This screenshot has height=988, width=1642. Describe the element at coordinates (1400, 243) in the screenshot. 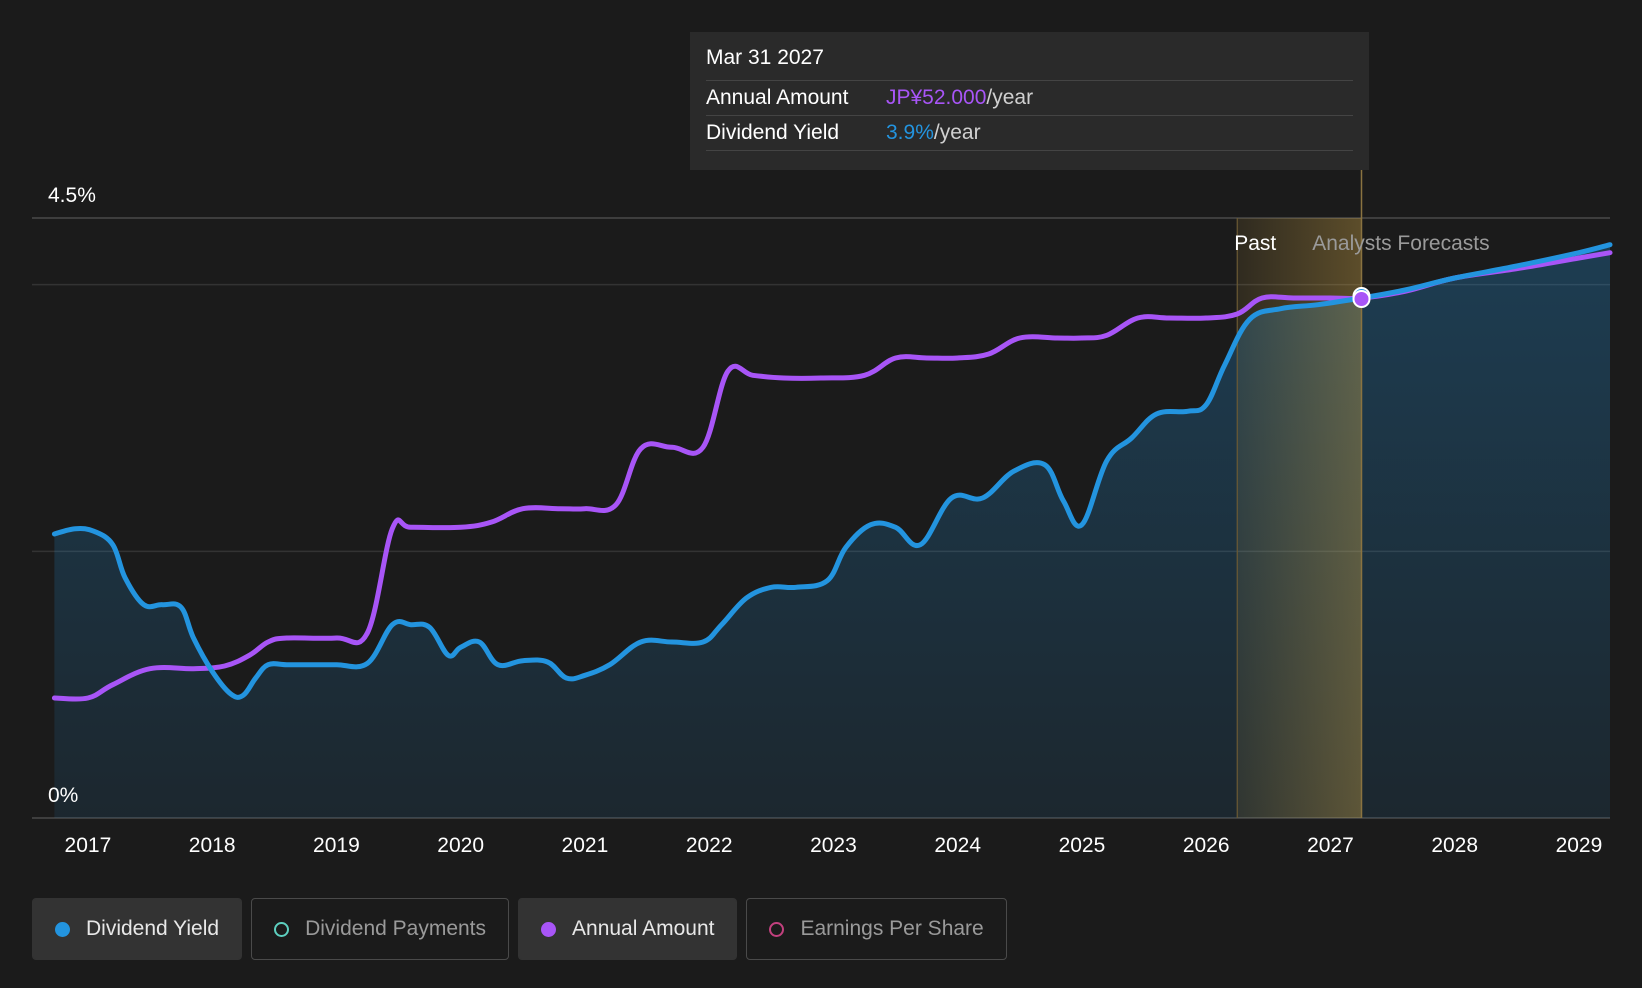

I see `forecast-label: Analysts Forecasts` at that location.